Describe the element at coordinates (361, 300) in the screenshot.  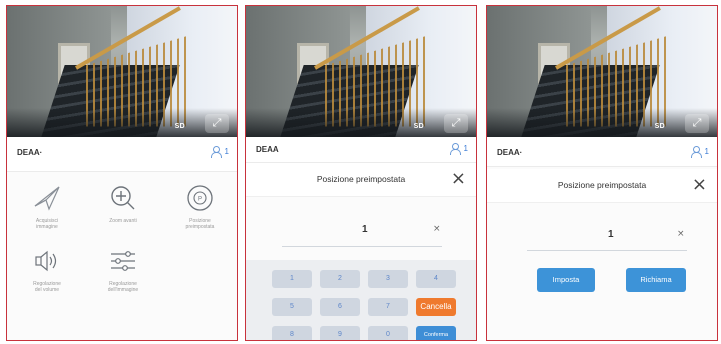
I see `keypad: 1 2 3 4 5 6 7 Cancella 8 9 0 Conferma` at that location.